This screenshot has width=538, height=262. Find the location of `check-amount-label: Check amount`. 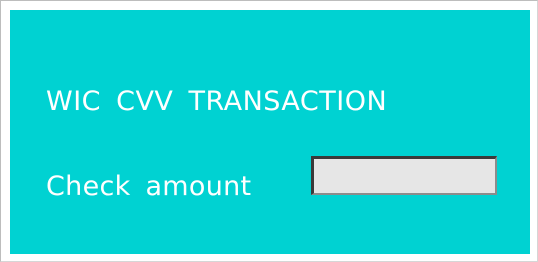

check-amount-label: Check amount is located at coordinates (149, 186).